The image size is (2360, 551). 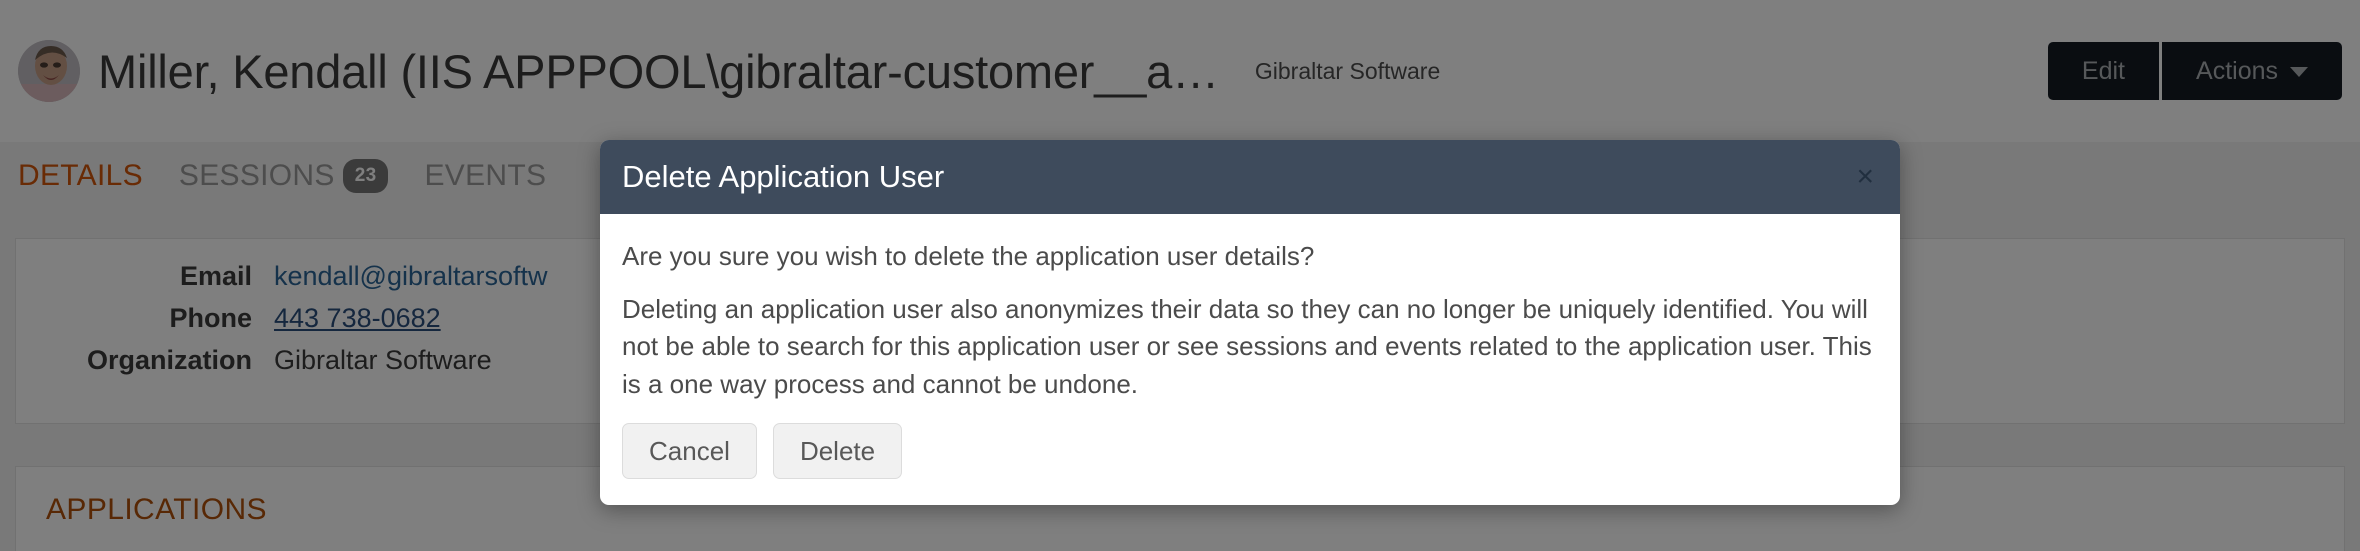 I want to click on delete-button: Delete, so click(x=837, y=450).